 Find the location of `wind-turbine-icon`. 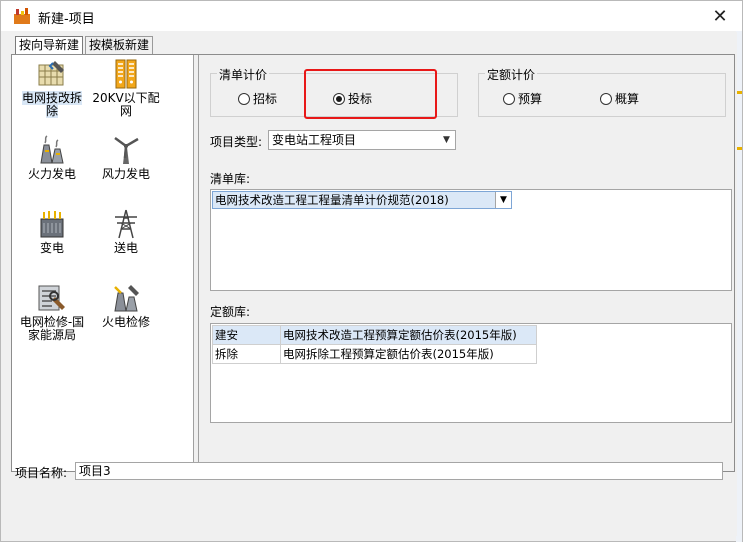

wind-turbine-icon is located at coordinates (126, 150).